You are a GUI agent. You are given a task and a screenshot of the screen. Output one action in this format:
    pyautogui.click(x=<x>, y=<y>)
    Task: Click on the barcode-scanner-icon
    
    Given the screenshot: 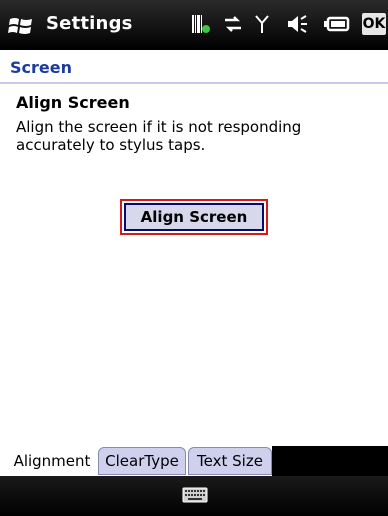 What is the action you would take?
    pyautogui.click(x=201, y=24)
    